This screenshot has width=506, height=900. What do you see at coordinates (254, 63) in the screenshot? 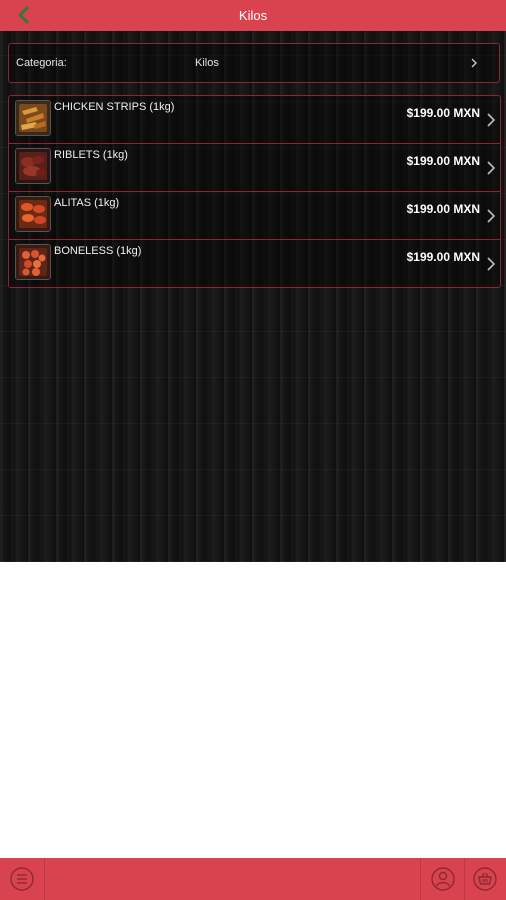
I see `category-selector: Categoria: Kilos` at bounding box center [254, 63].